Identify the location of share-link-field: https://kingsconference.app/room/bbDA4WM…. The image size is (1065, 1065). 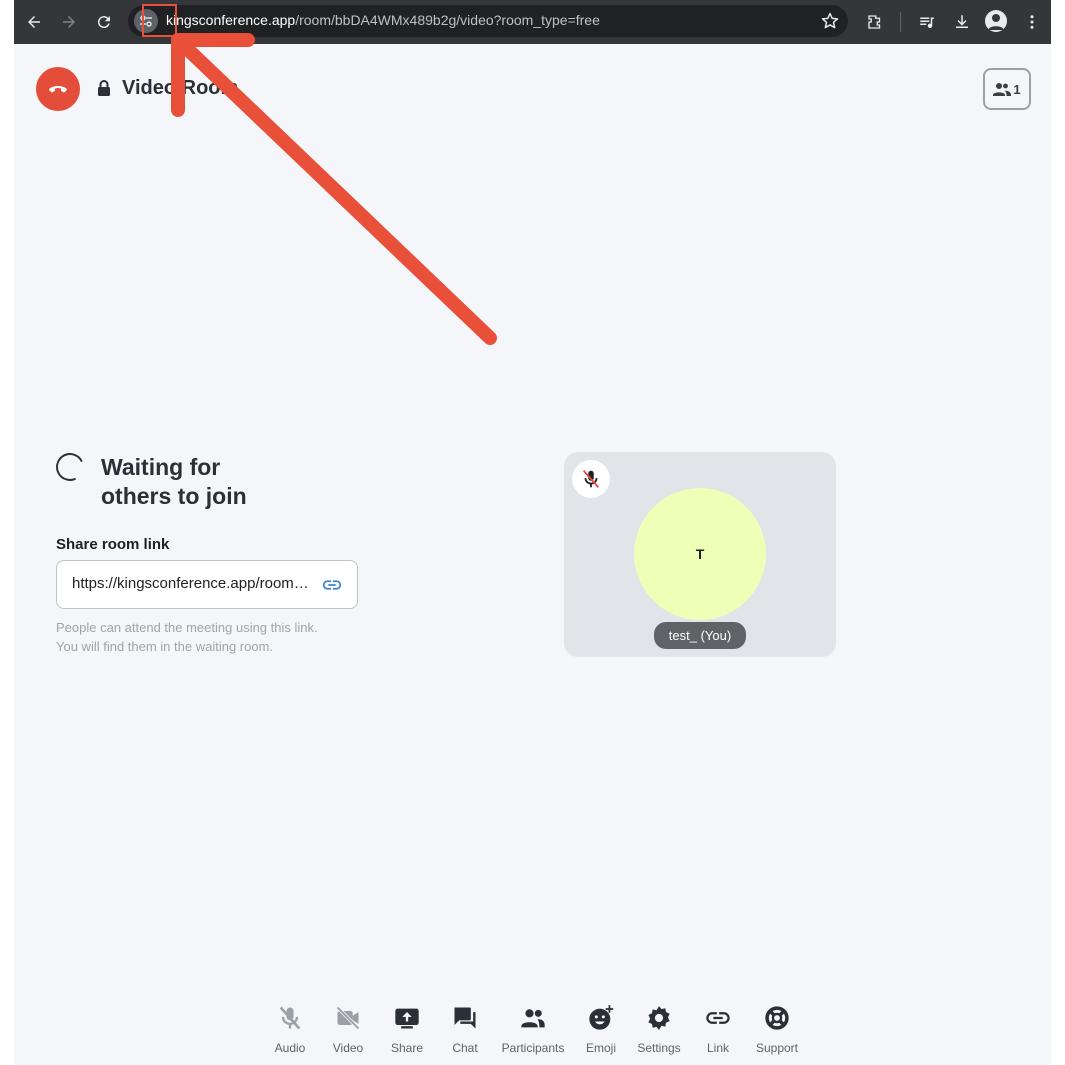
(207, 584).